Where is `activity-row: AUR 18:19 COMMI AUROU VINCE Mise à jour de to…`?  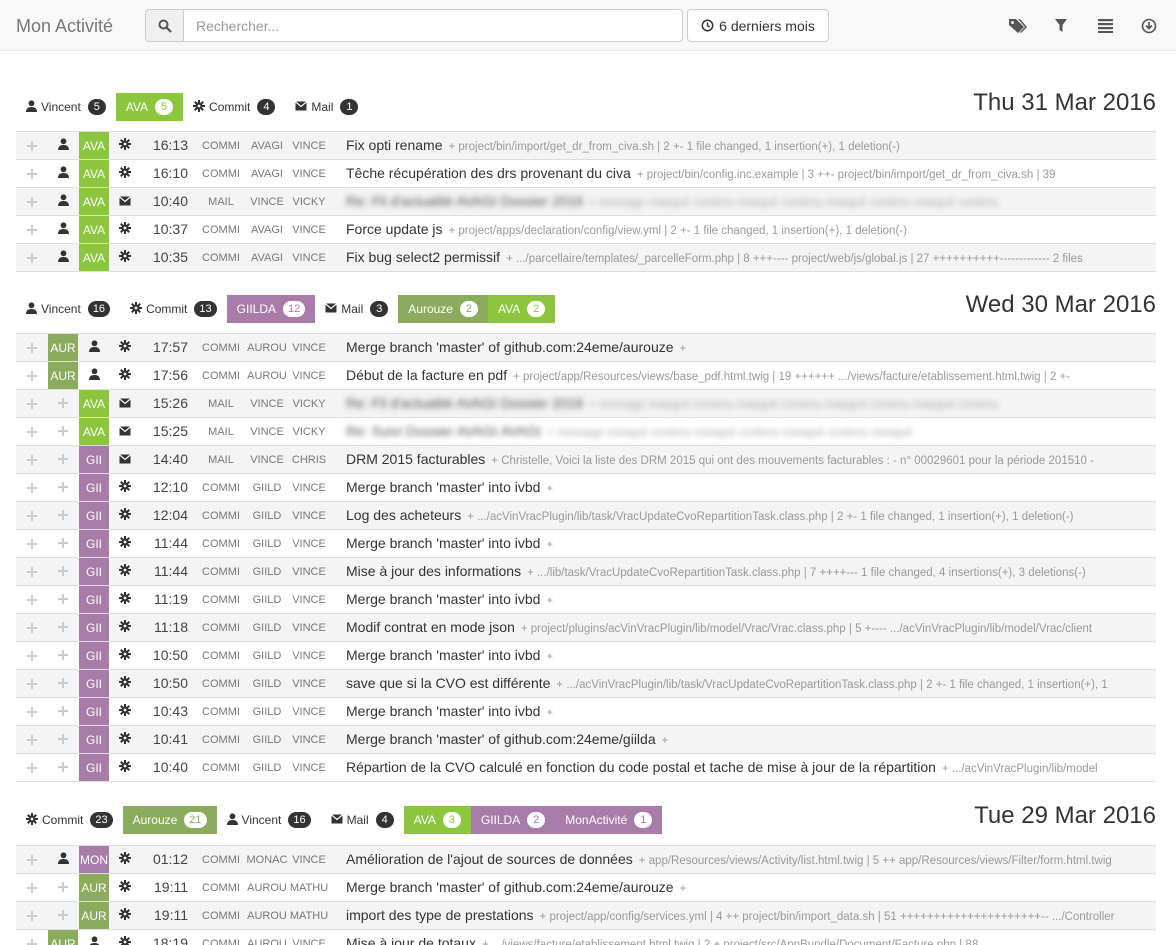 activity-row: AUR 18:19 COMMI AUROU VINCE Mise à jour de to… is located at coordinates (586, 937).